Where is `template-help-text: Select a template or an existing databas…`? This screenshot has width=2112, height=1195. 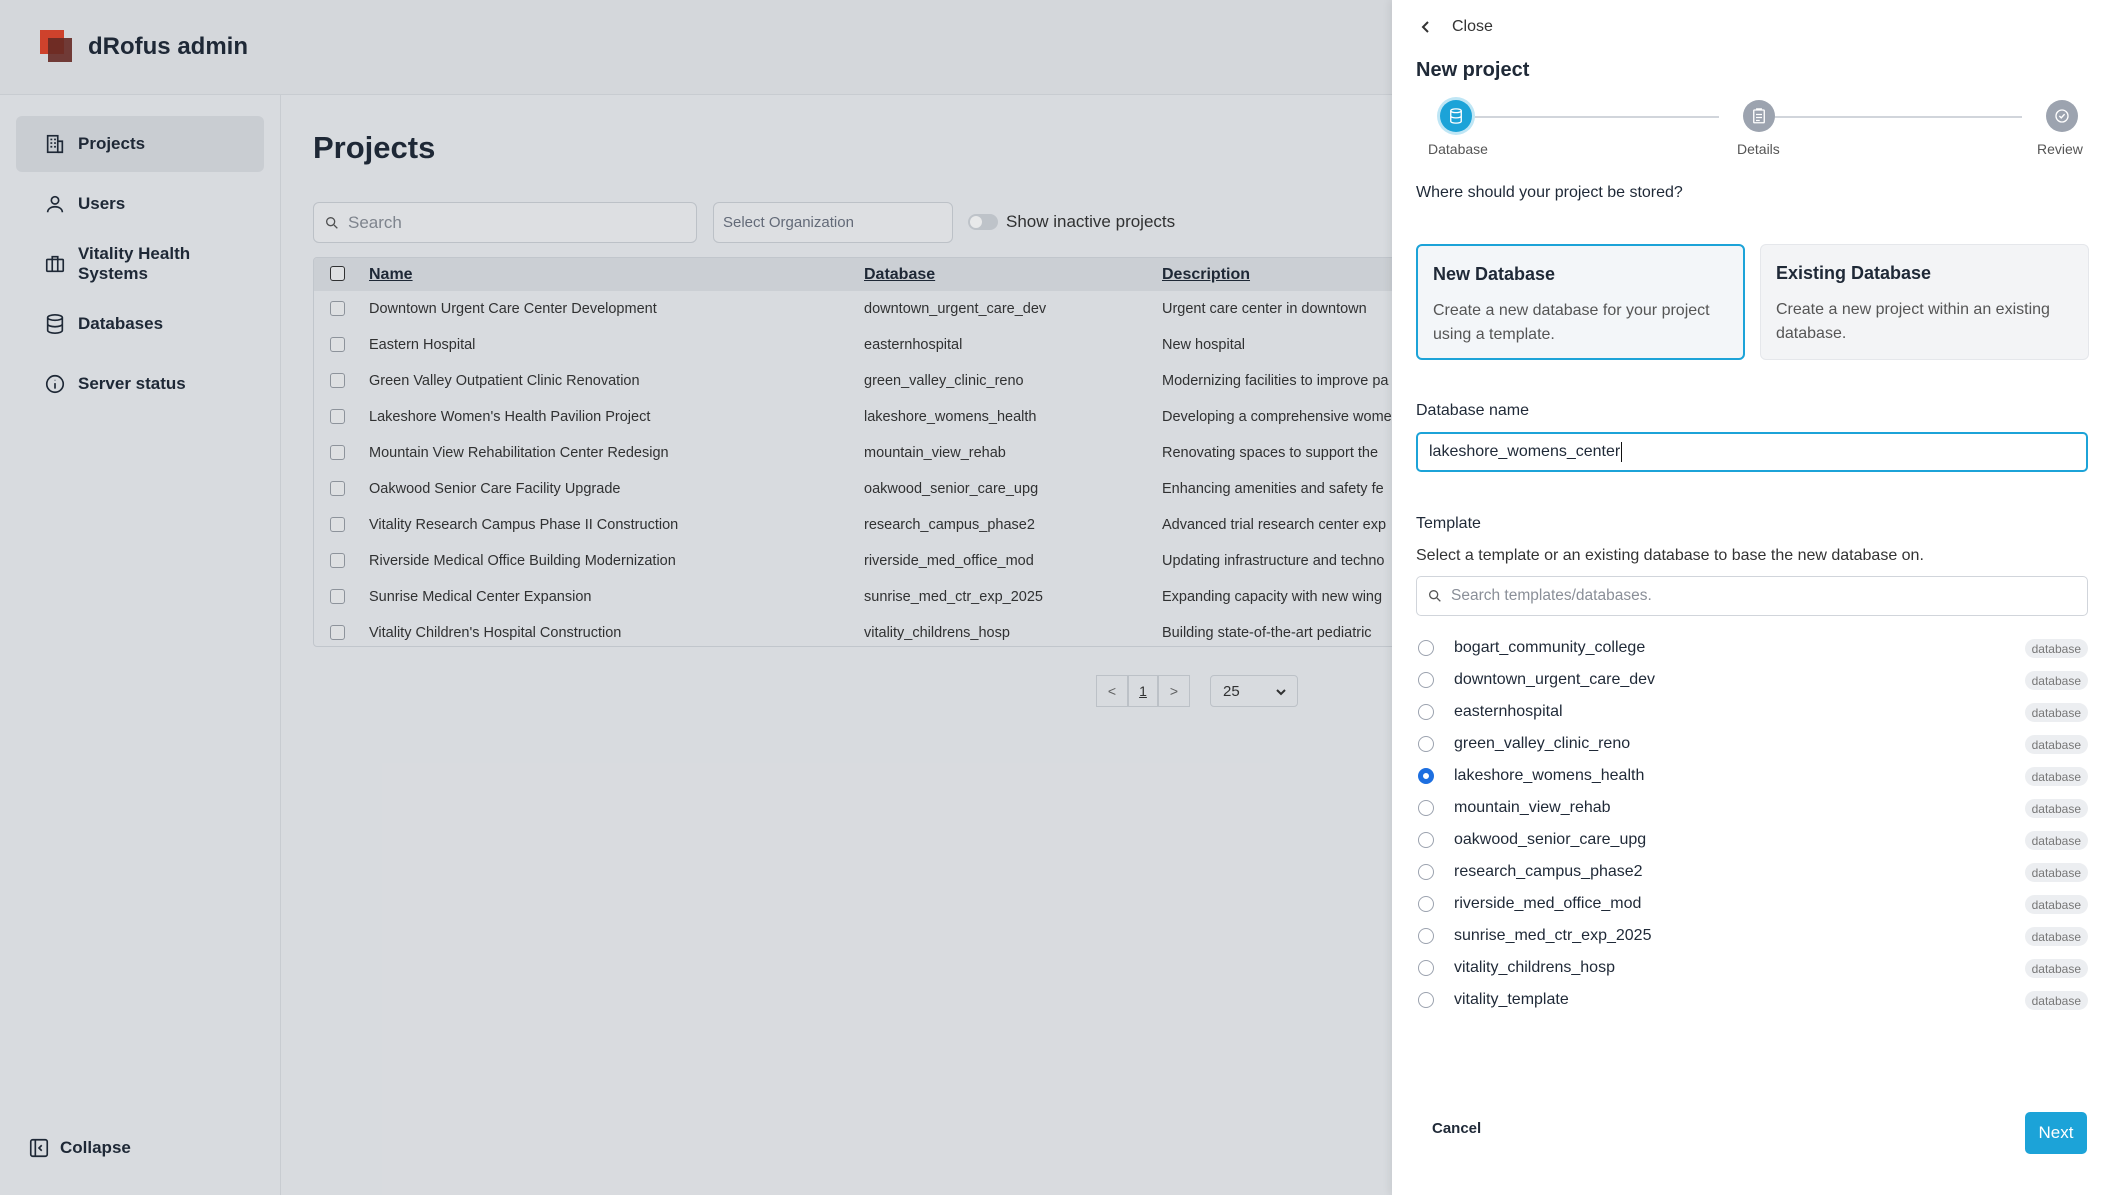
template-help-text: Select a template or an existing databas… is located at coordinates (1670, 555).